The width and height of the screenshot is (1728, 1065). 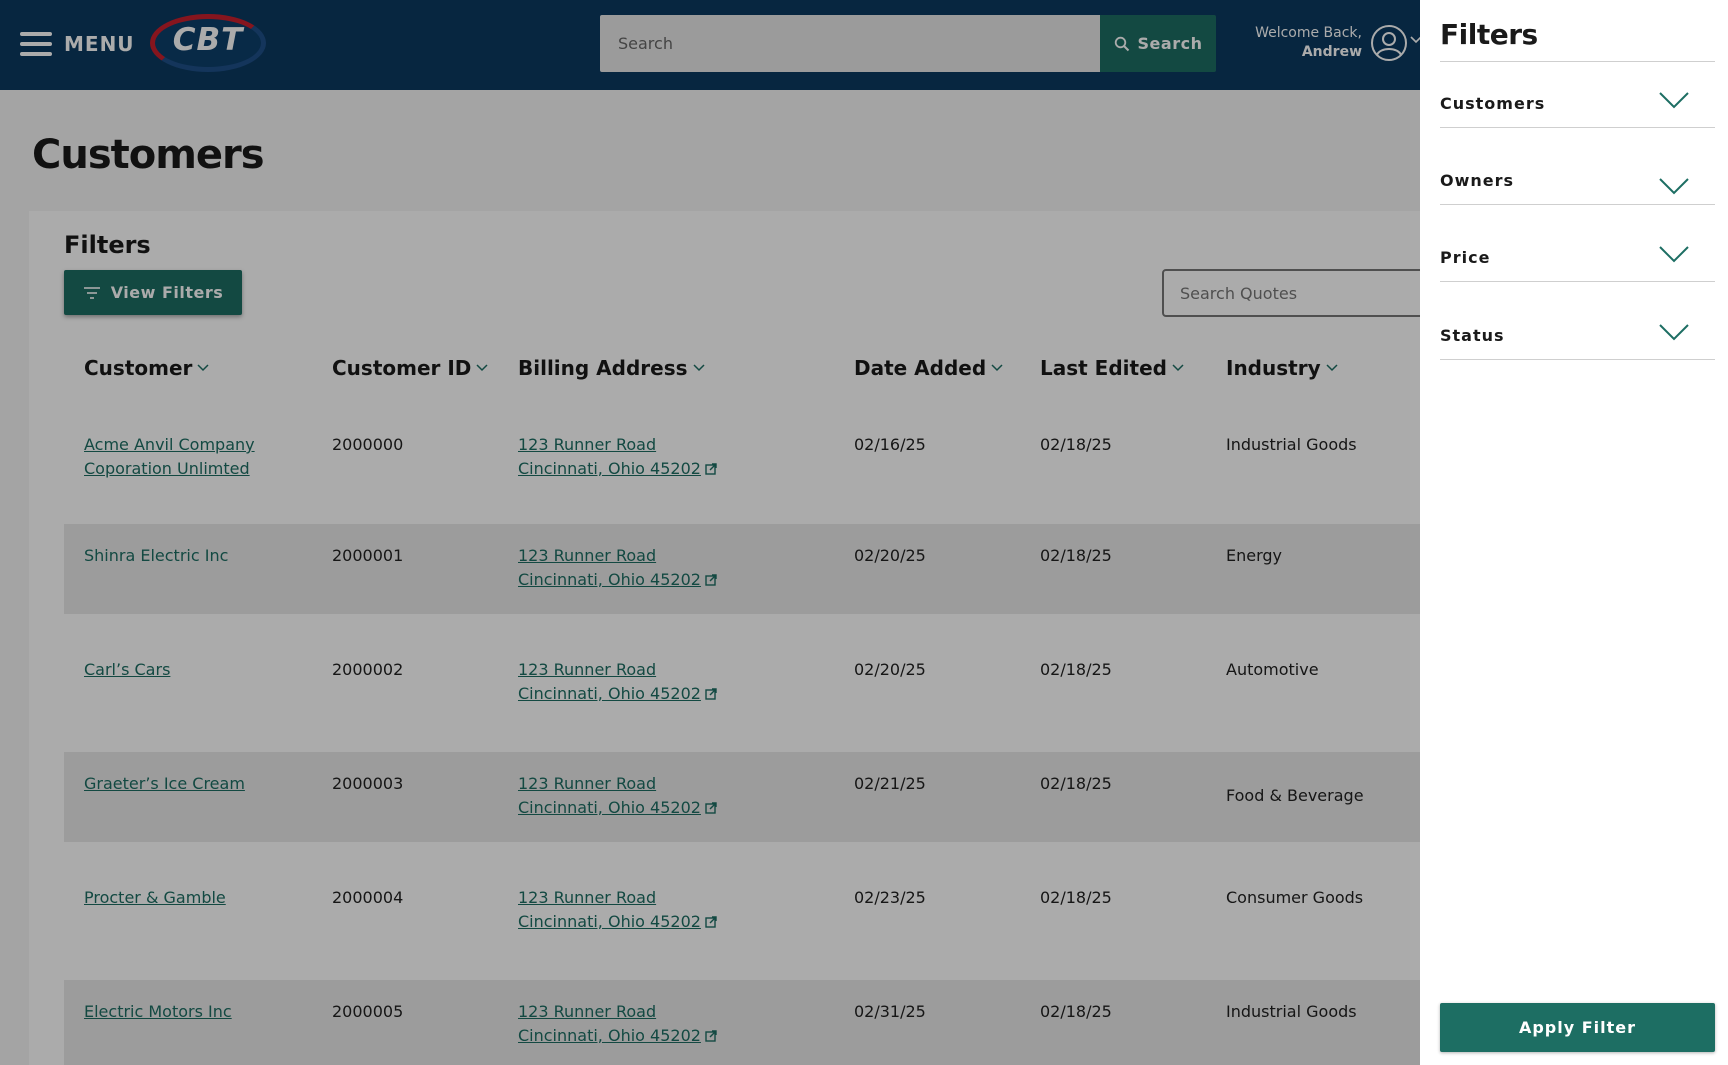 What do you see at coordinates (1577, 185) in the screenshot?
I see `filter-section-owners: Owners` at bounding box center [1577, 185].